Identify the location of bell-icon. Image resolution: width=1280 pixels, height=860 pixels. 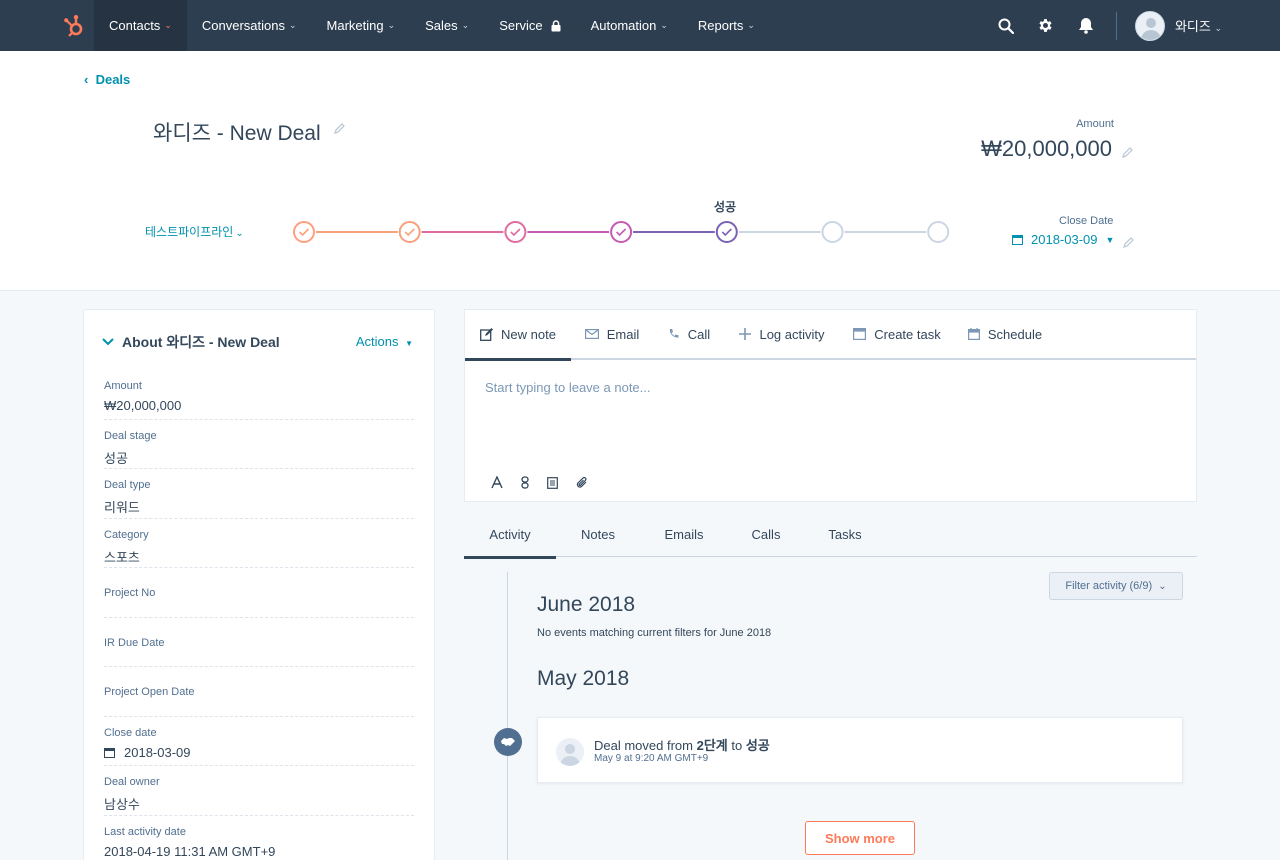
(1086, 25).